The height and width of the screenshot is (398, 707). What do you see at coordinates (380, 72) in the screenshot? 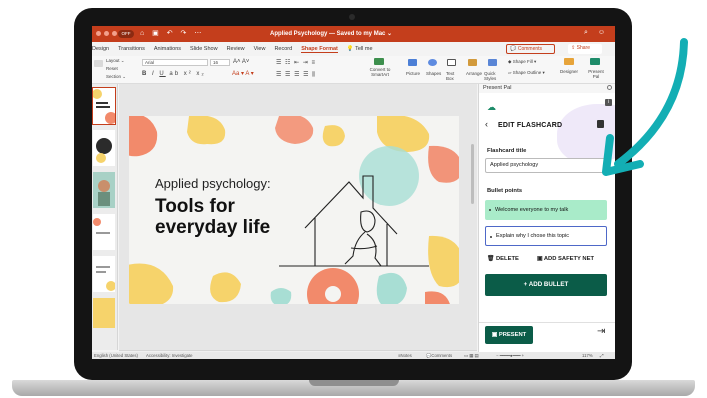
I see `convert-smartart-label: Convert to SmartArt` at bounding box center [380, 72].